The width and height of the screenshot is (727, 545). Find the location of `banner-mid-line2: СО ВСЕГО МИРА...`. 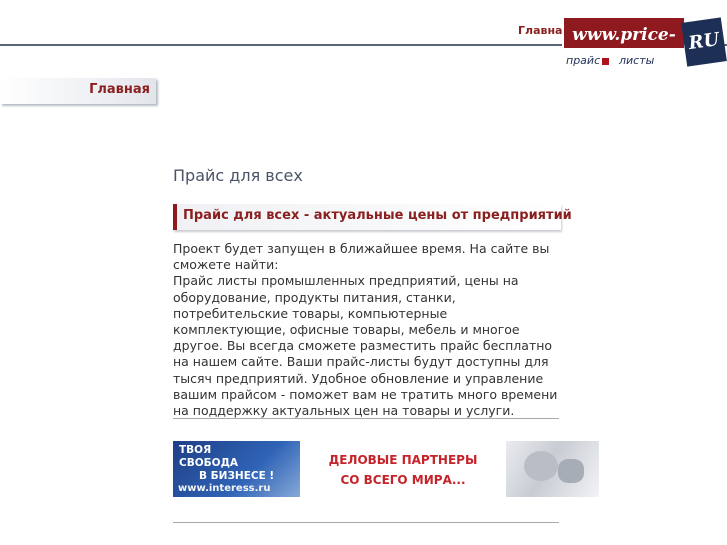

banner-mid-line2: СО ВСЕГО МИРА... is located at coordinates (403, 480).